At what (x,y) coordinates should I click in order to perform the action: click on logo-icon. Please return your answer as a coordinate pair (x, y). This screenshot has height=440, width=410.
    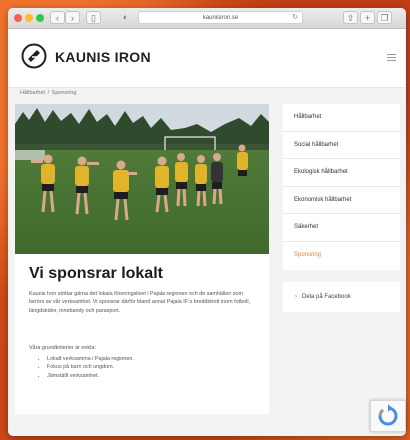
    Looking at the image, I should click on (34, 56).